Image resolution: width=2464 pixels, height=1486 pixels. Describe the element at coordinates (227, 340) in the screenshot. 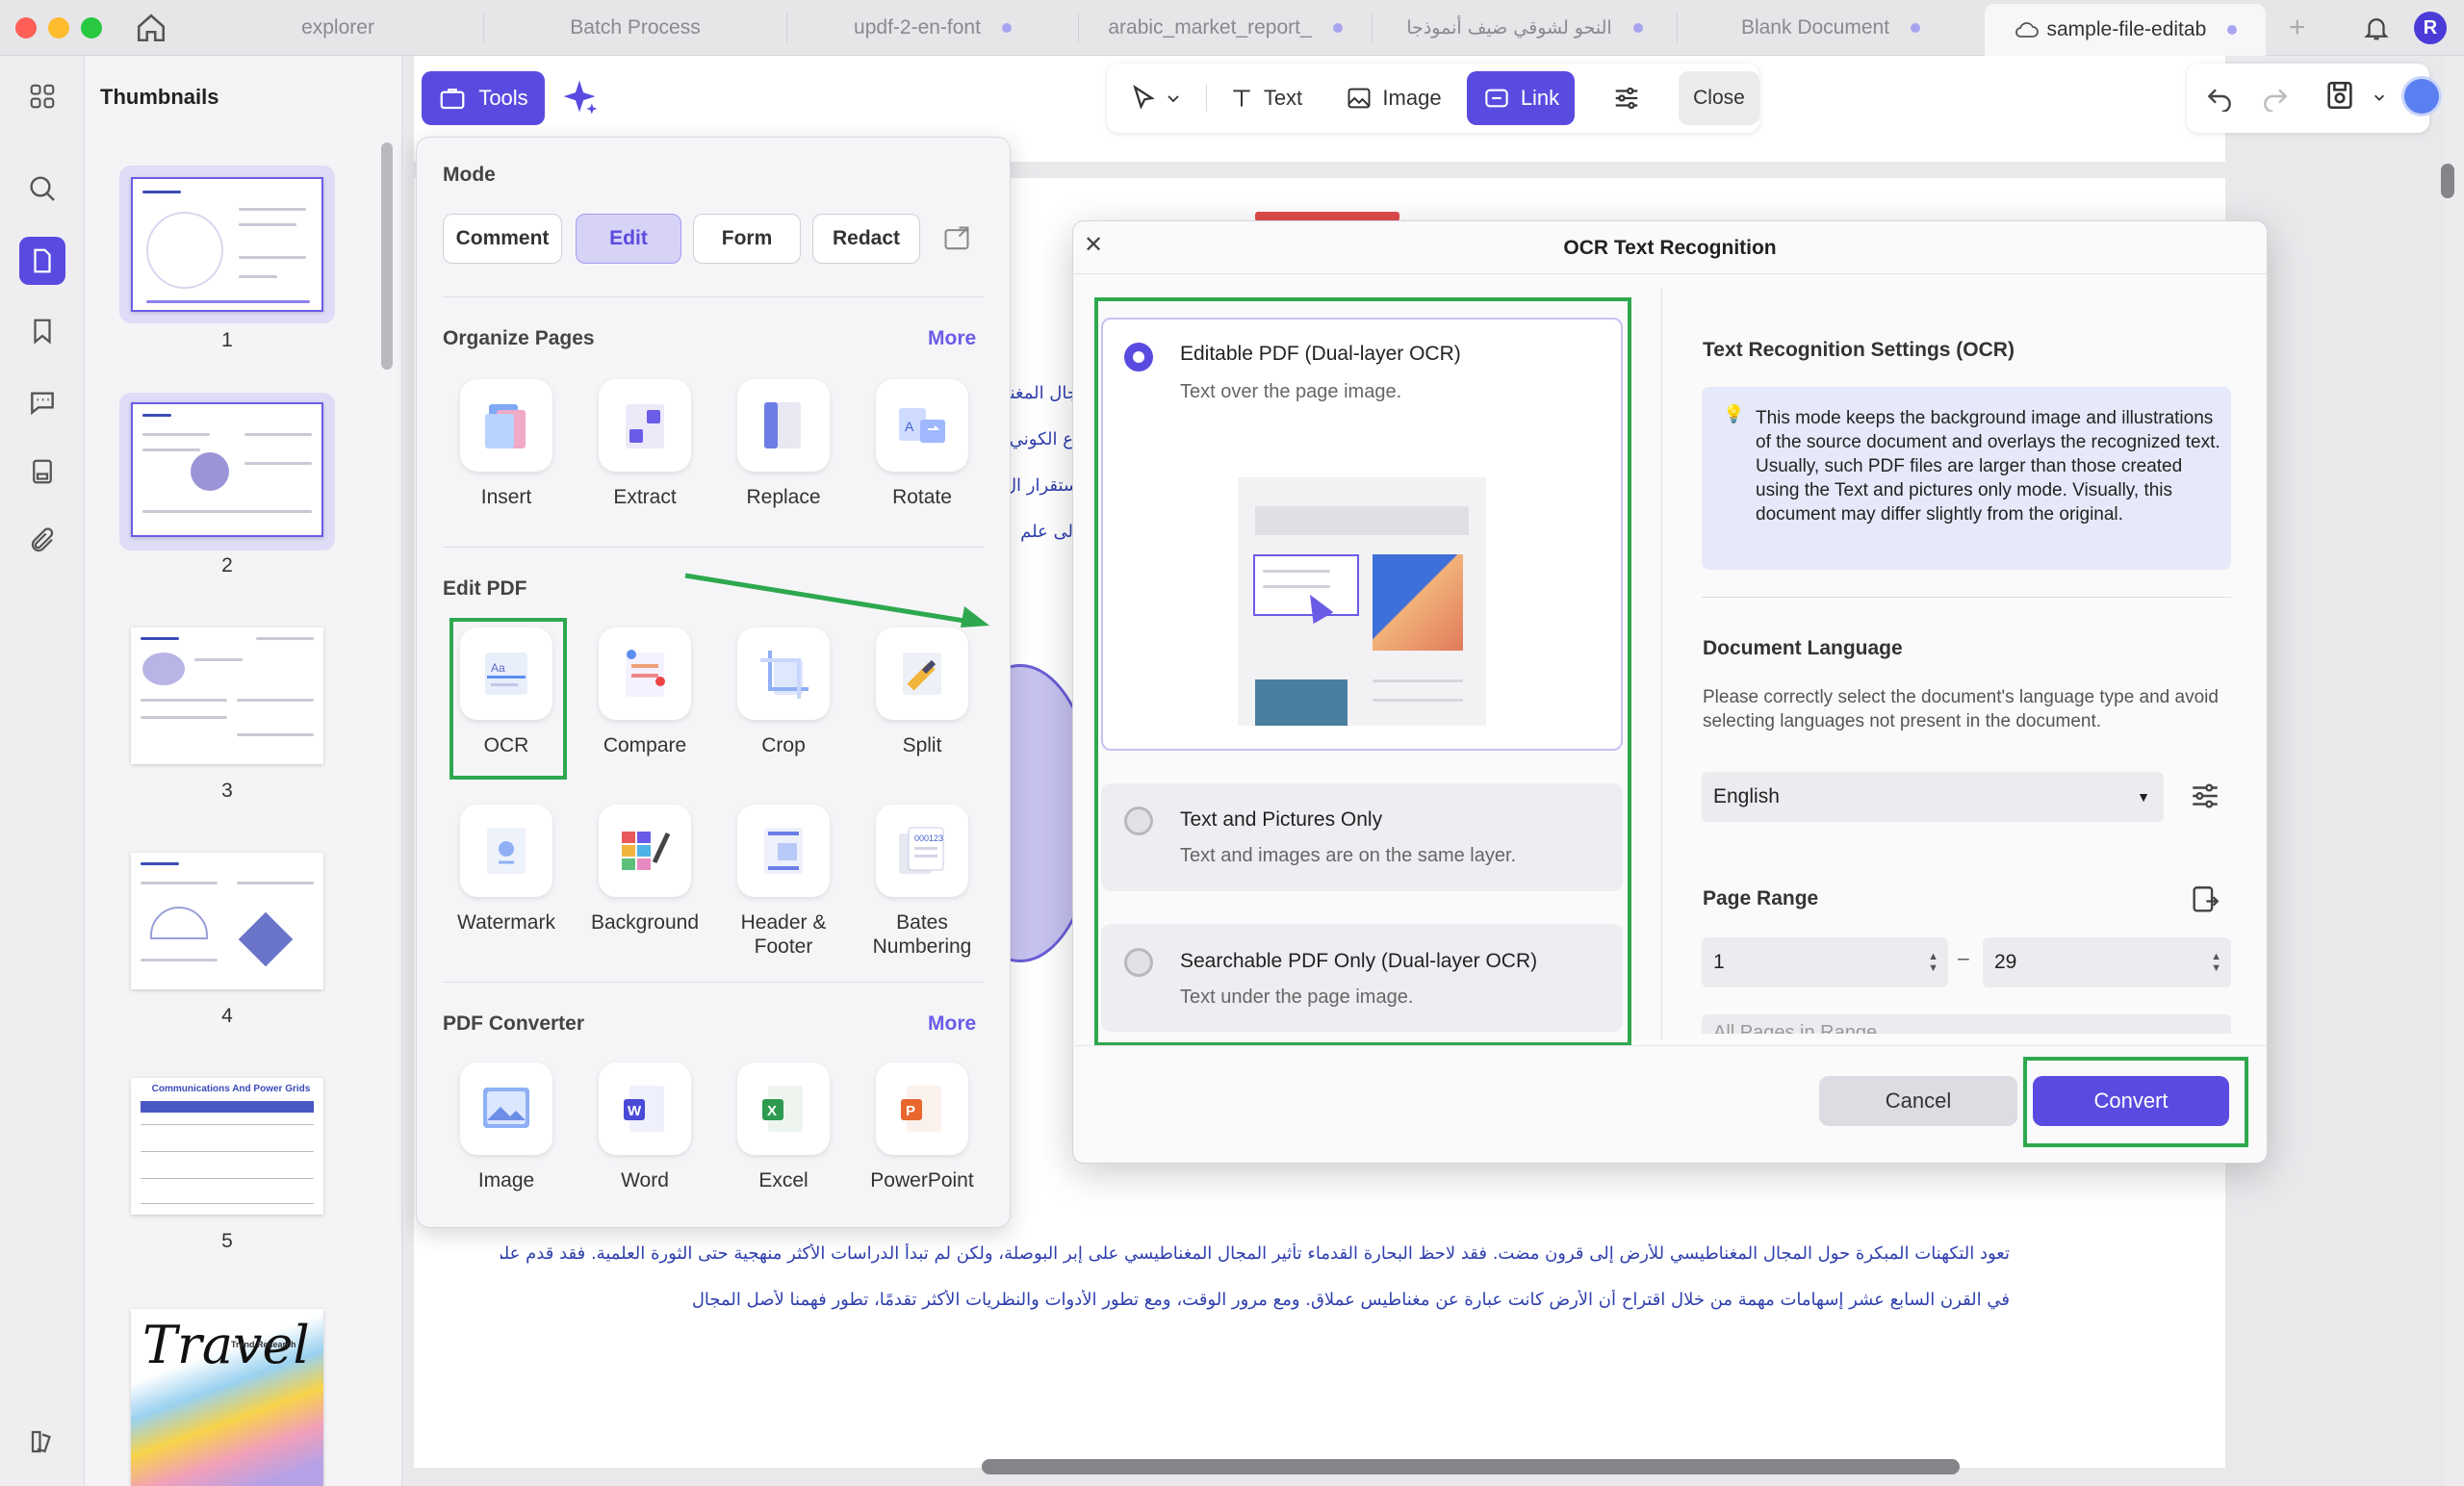

I see `page-number: 1` at that location.